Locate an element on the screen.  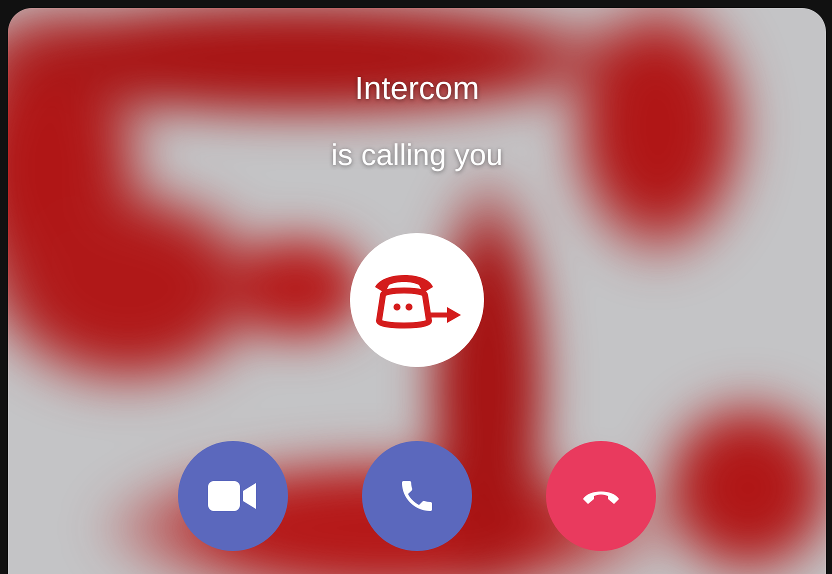
call-status: is calling you is located at coordinates (417, 156).